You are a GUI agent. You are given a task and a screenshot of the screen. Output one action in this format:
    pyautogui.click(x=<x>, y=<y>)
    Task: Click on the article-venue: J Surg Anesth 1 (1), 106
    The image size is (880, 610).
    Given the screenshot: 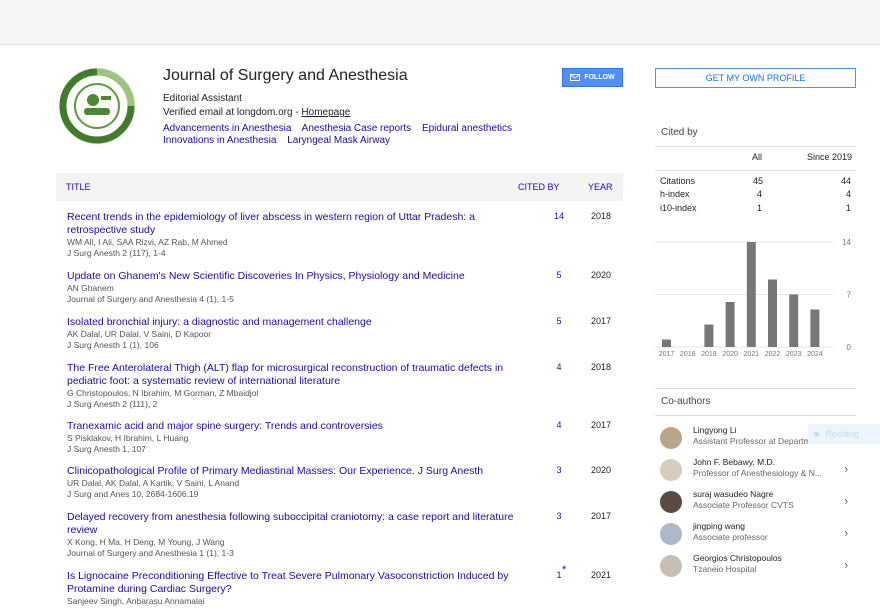 What is the action you would take?
    pyautogui.click(x=113, y=345)
    